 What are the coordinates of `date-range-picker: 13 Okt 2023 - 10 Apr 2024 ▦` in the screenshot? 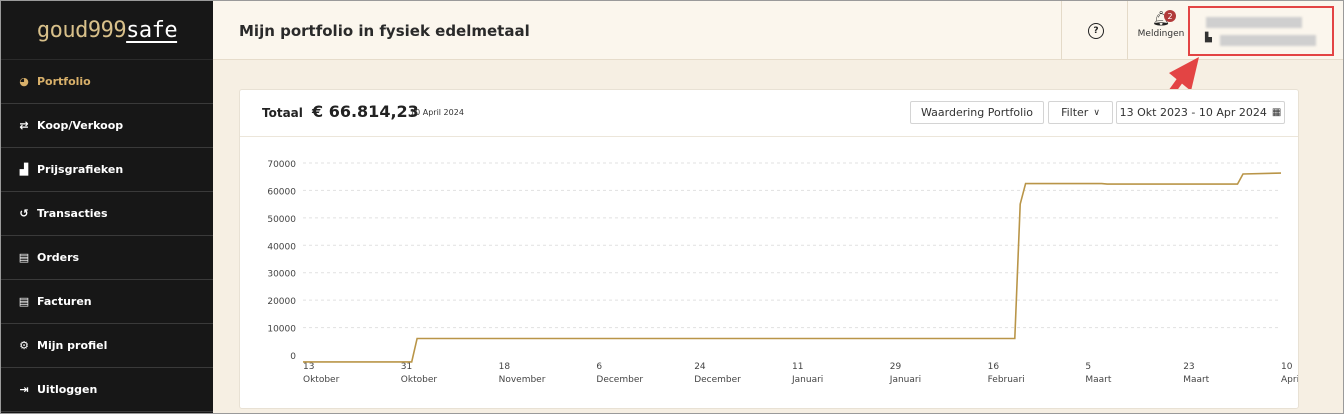 It's located at (1200, 112).